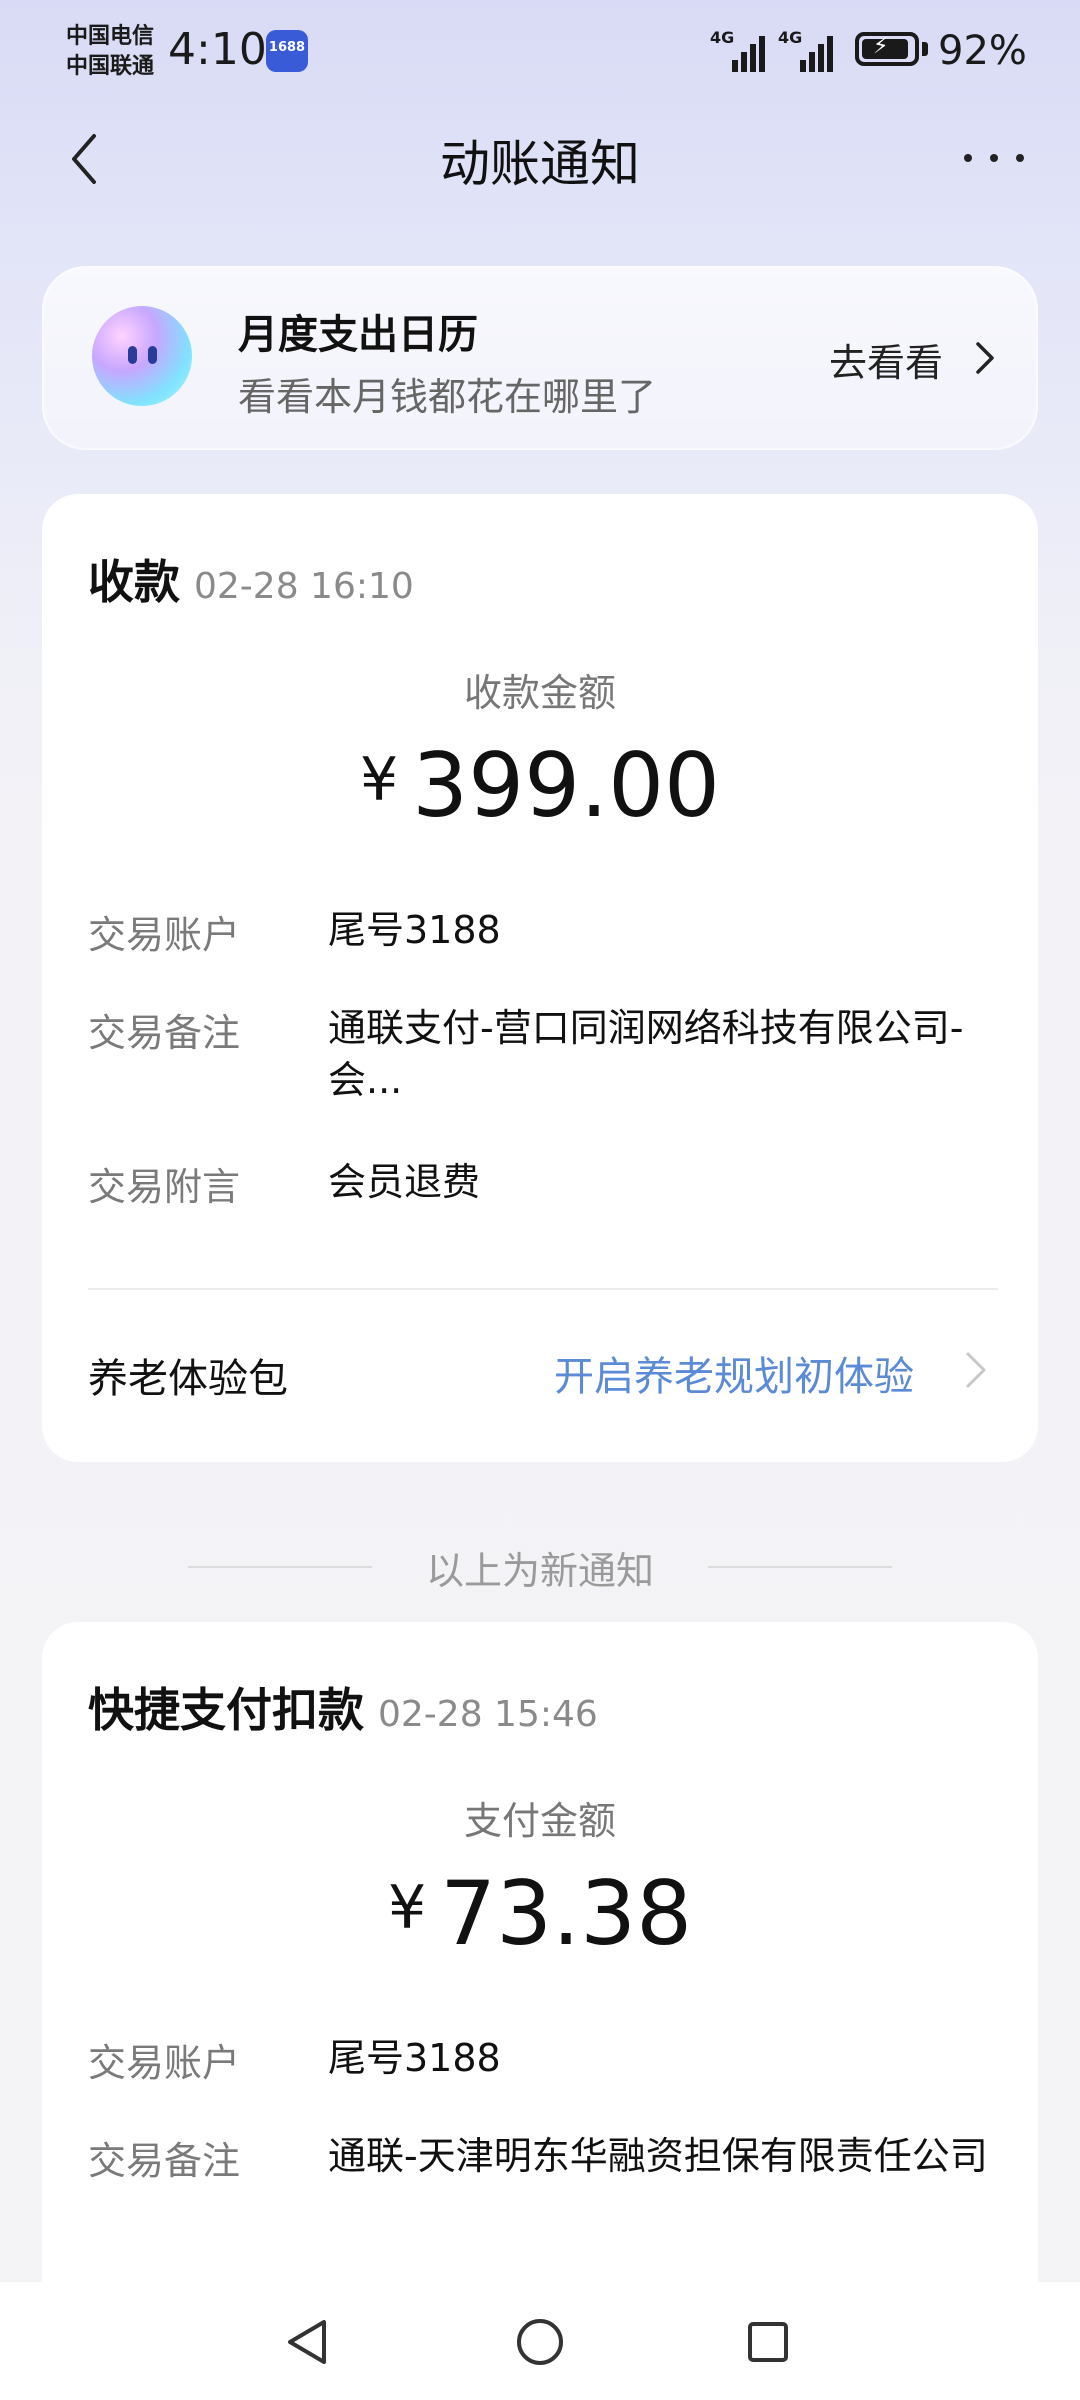 The width and height of the screenshot is (1080, 2400). Describe the element at coordinates (540, 55) in the screenshot. I see `status-bar: 中国电信 中国联通 4:10 1688 4G 4G ⚡ 92%` at that location.